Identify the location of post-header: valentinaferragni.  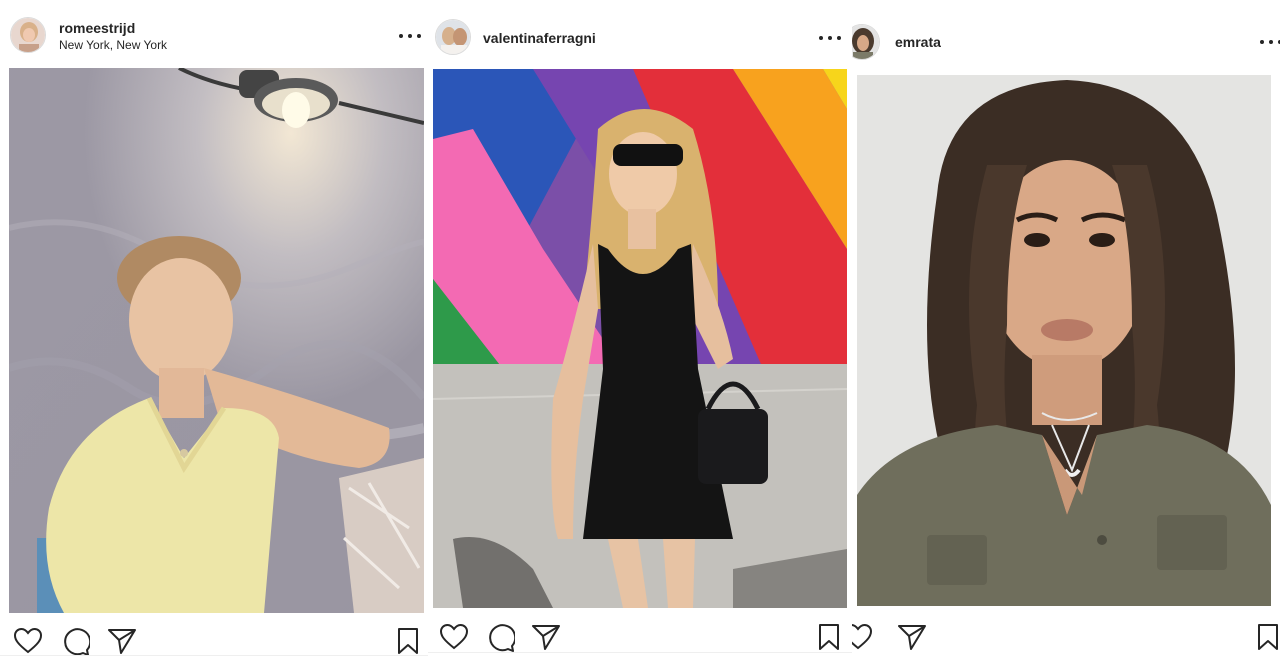
(640, 34).